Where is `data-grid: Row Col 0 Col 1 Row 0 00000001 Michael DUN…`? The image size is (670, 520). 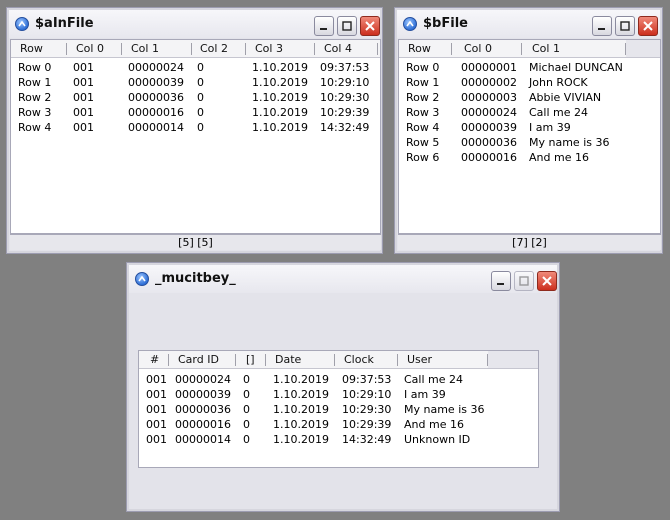
data-grid: Row Col 0 Col 1 Row 0 00000001 Michael DUN… is located at coordinates (529, 136).